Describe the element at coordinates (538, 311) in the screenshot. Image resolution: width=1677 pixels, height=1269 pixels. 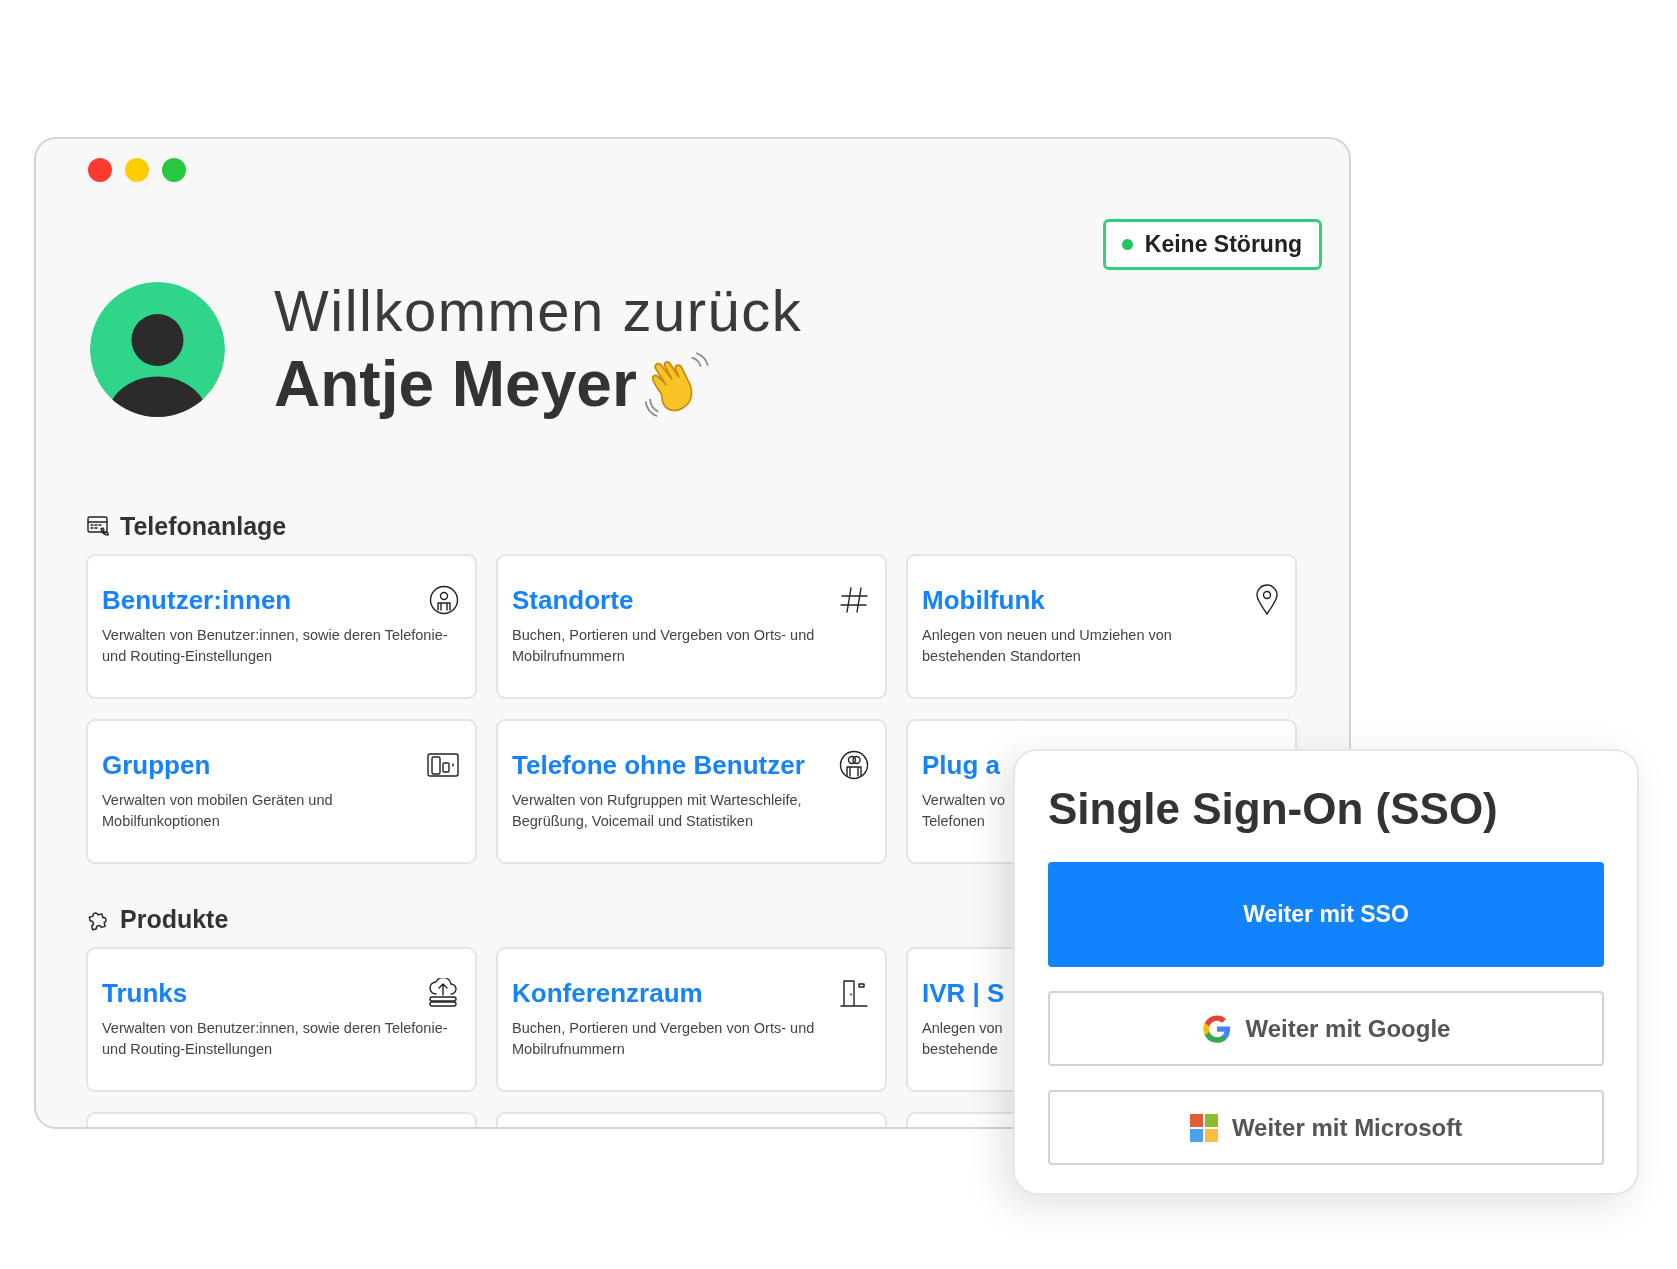
I see `greeting-text: Willkommen zurück` at that location.